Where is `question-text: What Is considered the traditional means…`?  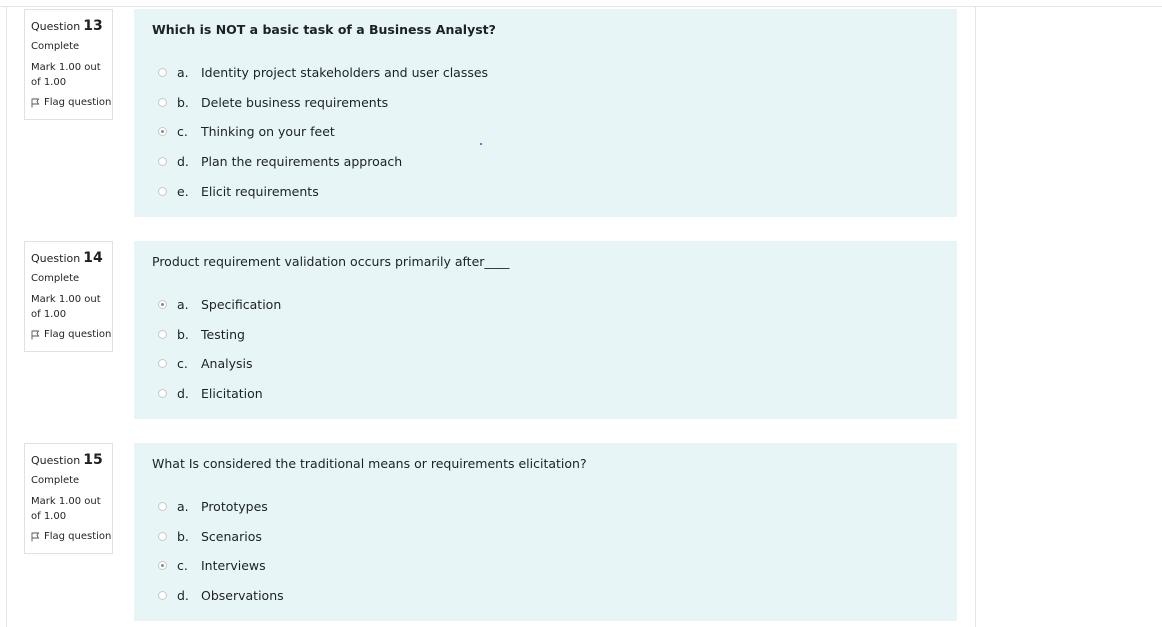 question-text: What Is considered the traditional means… is located at coordinates (369, 463).